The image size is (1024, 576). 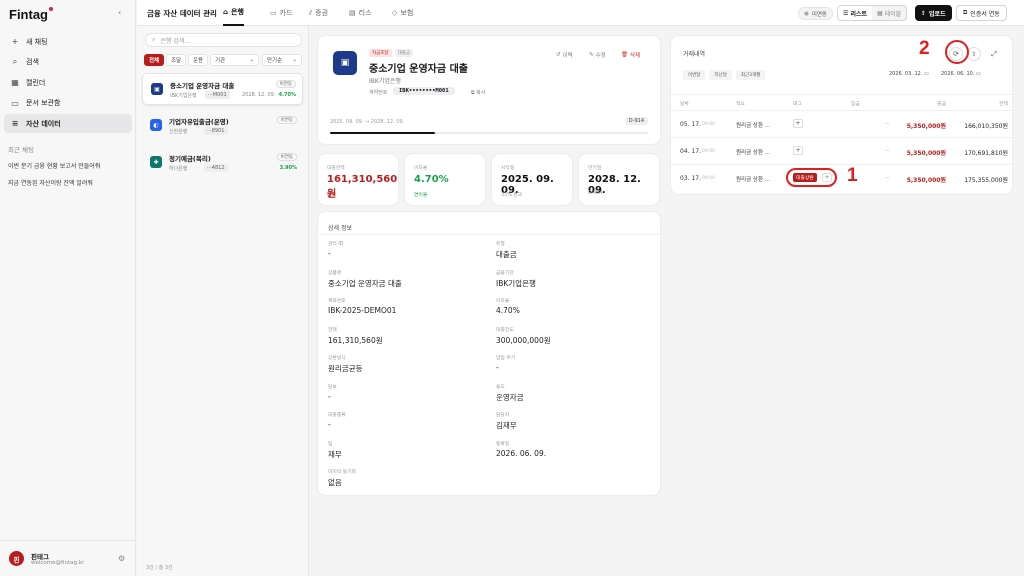 What do you see at coordinates (156, 125) in the screenshot?
I see `bank-logo-icon: ◐` at bounding box center [156, 125].